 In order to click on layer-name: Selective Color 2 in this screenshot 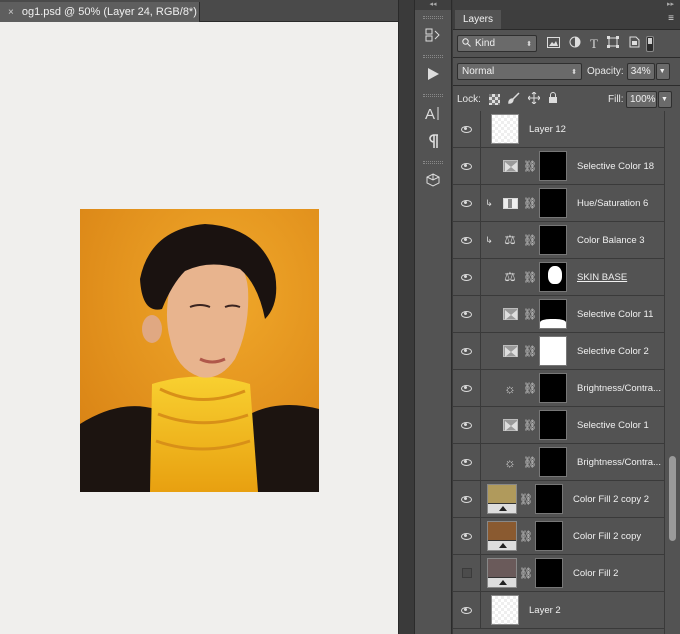, I will do `click(613, 351)`.